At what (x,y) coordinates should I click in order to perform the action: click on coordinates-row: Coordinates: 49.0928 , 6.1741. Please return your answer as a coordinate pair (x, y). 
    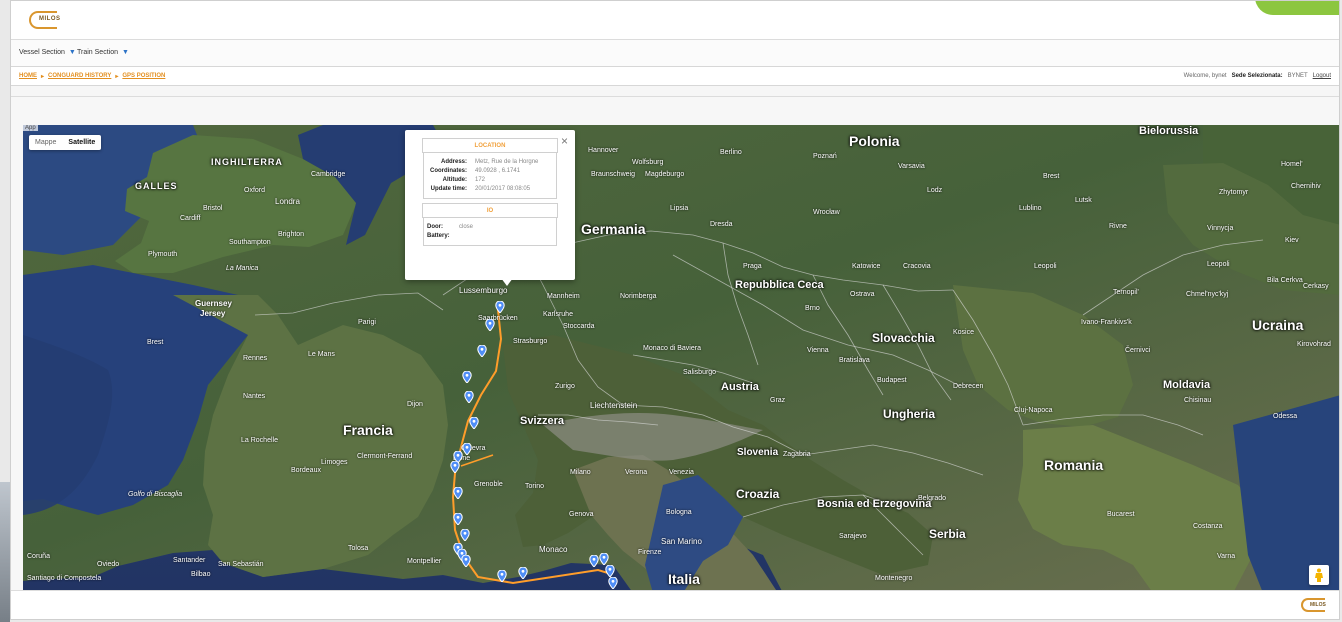
    Looking at the image, I should click on (490, 171).